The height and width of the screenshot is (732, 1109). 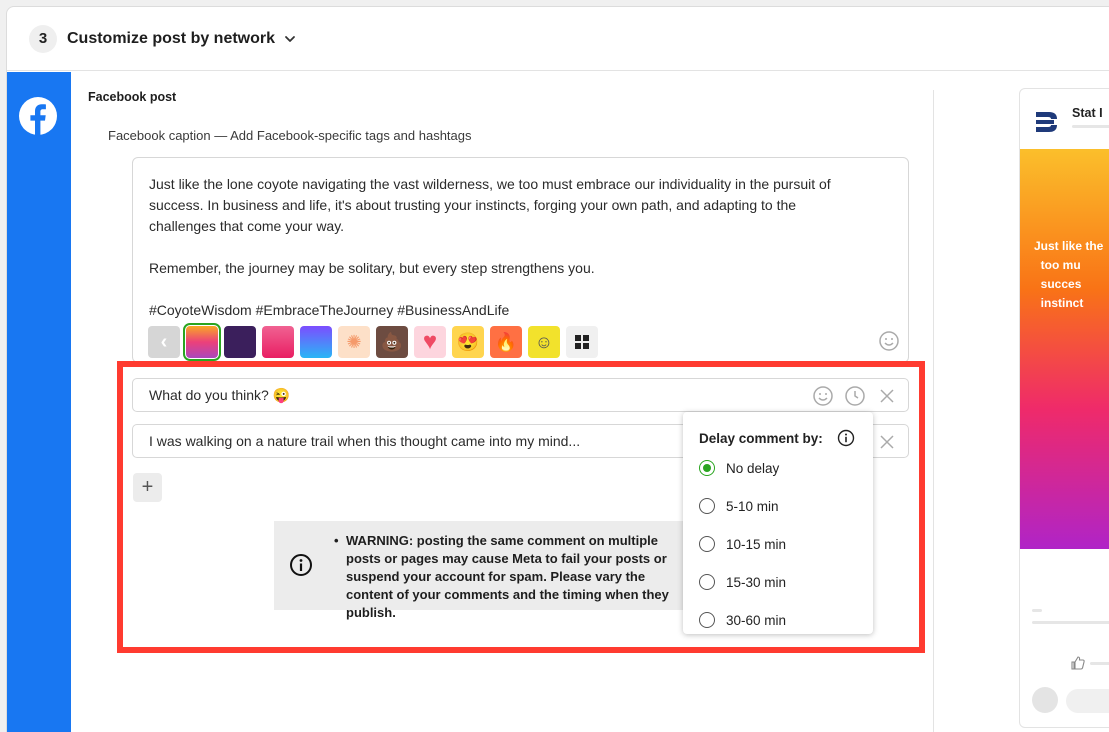 I want to click on first-comment-field: What do you think? 😜, so click(x=520, y=395).